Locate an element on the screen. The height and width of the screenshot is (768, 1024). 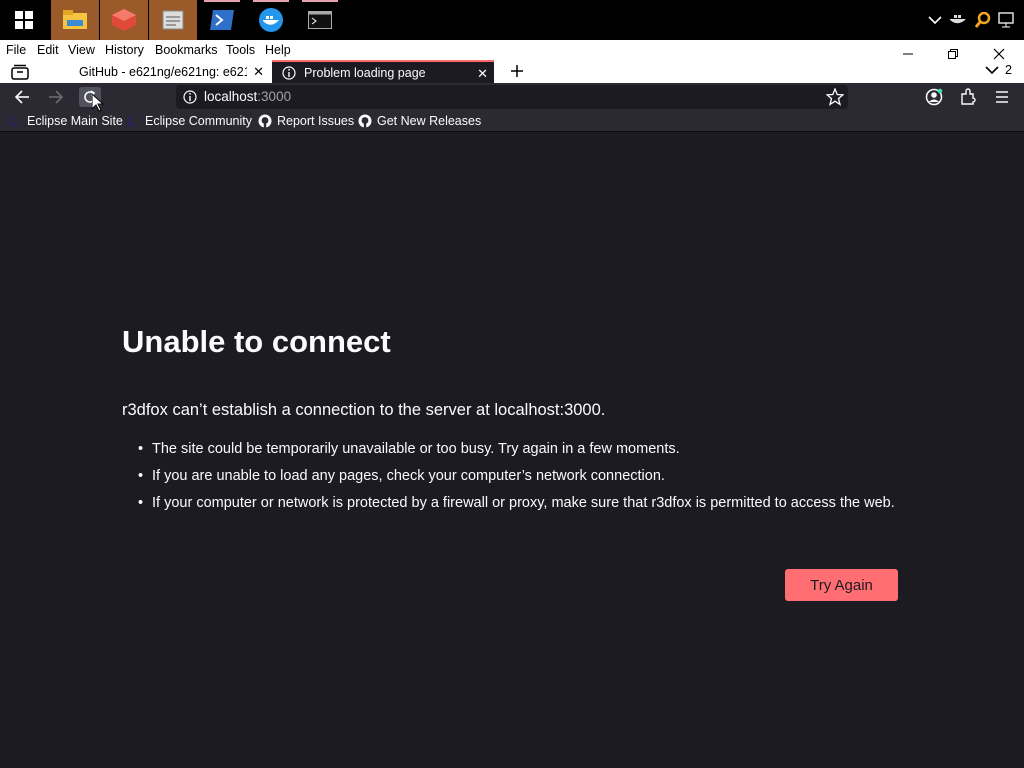
windows-taskbar is located at coordinates (512, 20).